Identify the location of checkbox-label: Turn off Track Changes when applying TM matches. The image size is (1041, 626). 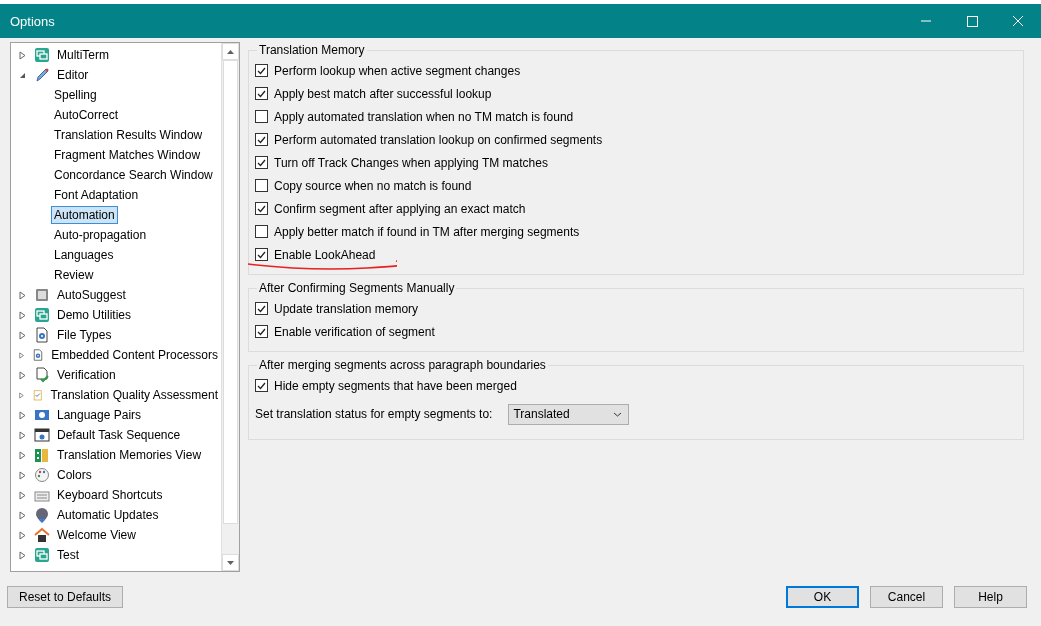
(411, 162).